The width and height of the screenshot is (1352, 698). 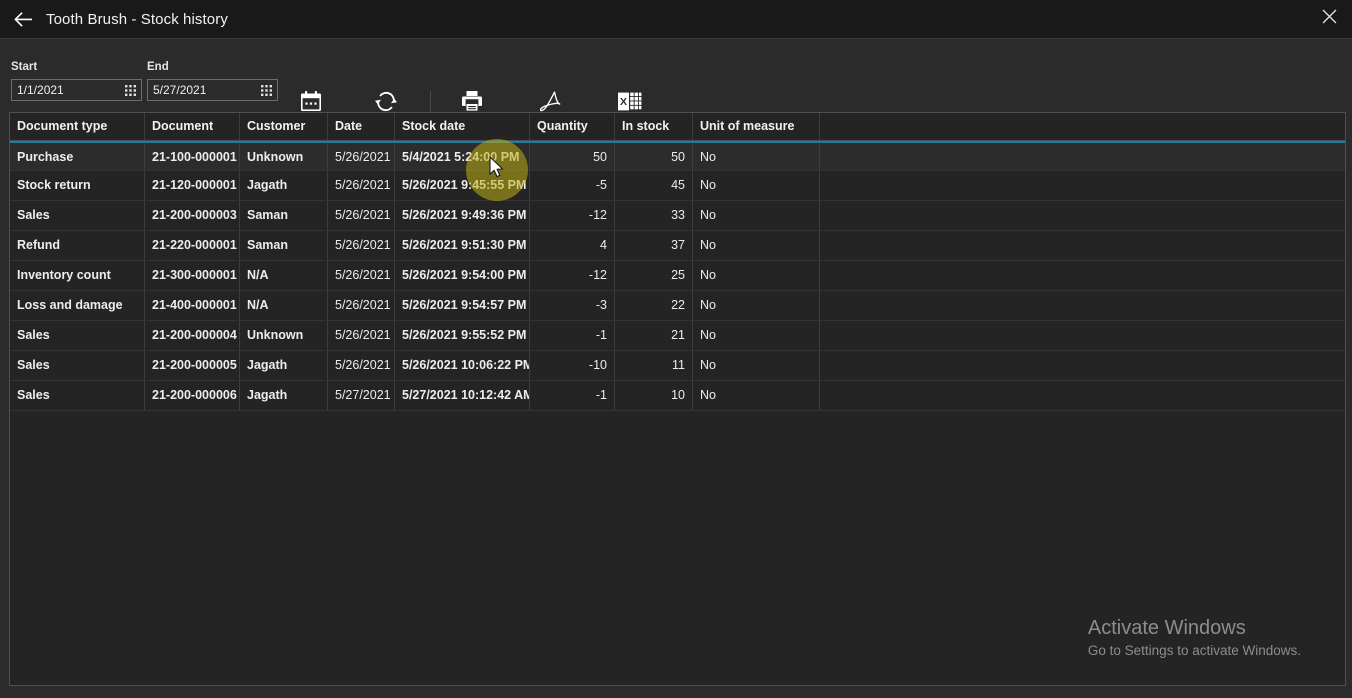 I want to click on cell-stock-date: 5/26/2021 9:49:36 PM, so click(x=462, y=215).